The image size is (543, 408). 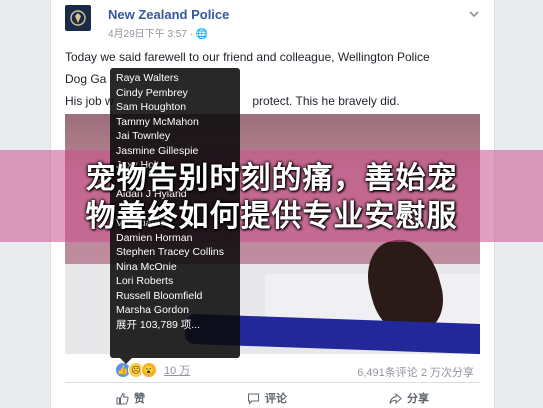 I want to click on post-text-line-3-start: His job w, so click(x=89, y=101).